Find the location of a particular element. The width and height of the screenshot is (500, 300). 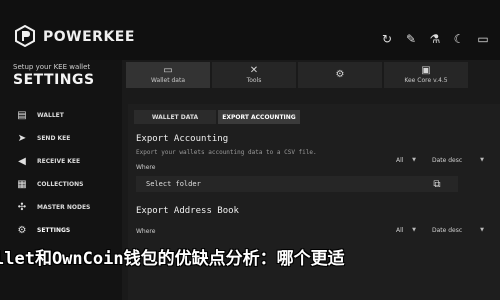

moon-icon: ☾ is located at coordinates (459, 39).